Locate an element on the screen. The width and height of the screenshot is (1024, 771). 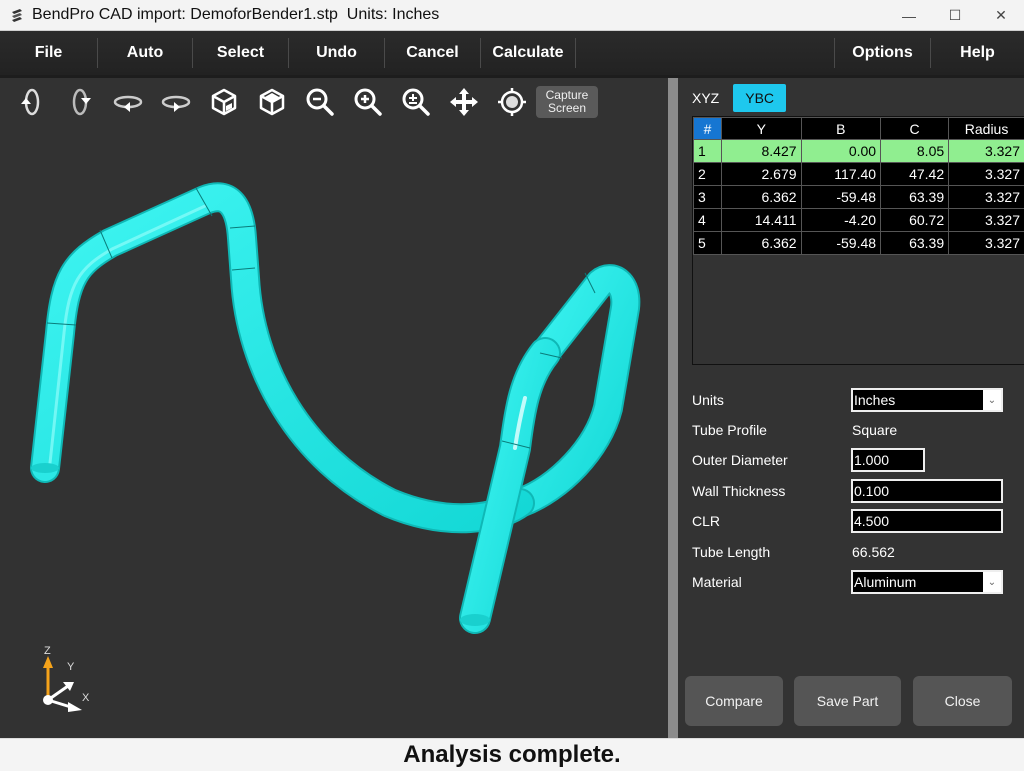
maximize-button: ☐ is located at coordinates (955, 15).